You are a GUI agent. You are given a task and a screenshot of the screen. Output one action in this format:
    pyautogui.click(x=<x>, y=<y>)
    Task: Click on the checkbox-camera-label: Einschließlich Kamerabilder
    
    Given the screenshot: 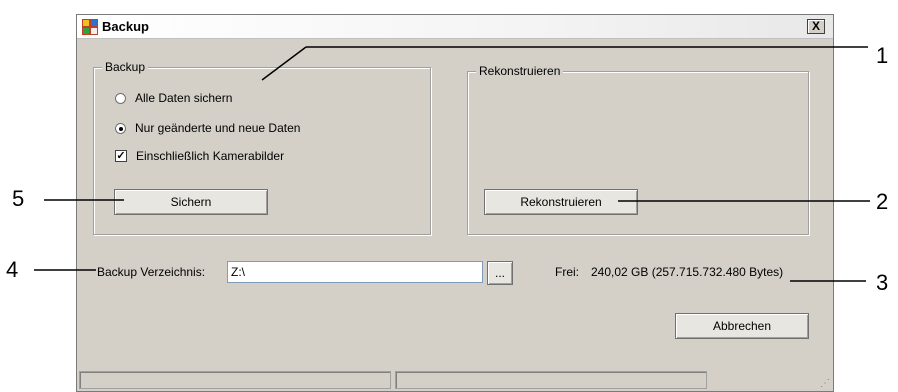 What is the action you would take?
    pyautogui.click(x=210, y=156)
    